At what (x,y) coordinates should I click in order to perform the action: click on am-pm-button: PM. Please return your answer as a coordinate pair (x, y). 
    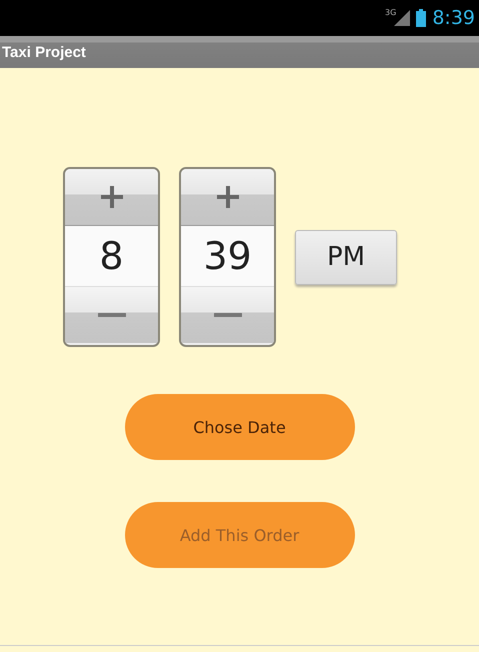
    Looking at the image, I should click on (346, 257).